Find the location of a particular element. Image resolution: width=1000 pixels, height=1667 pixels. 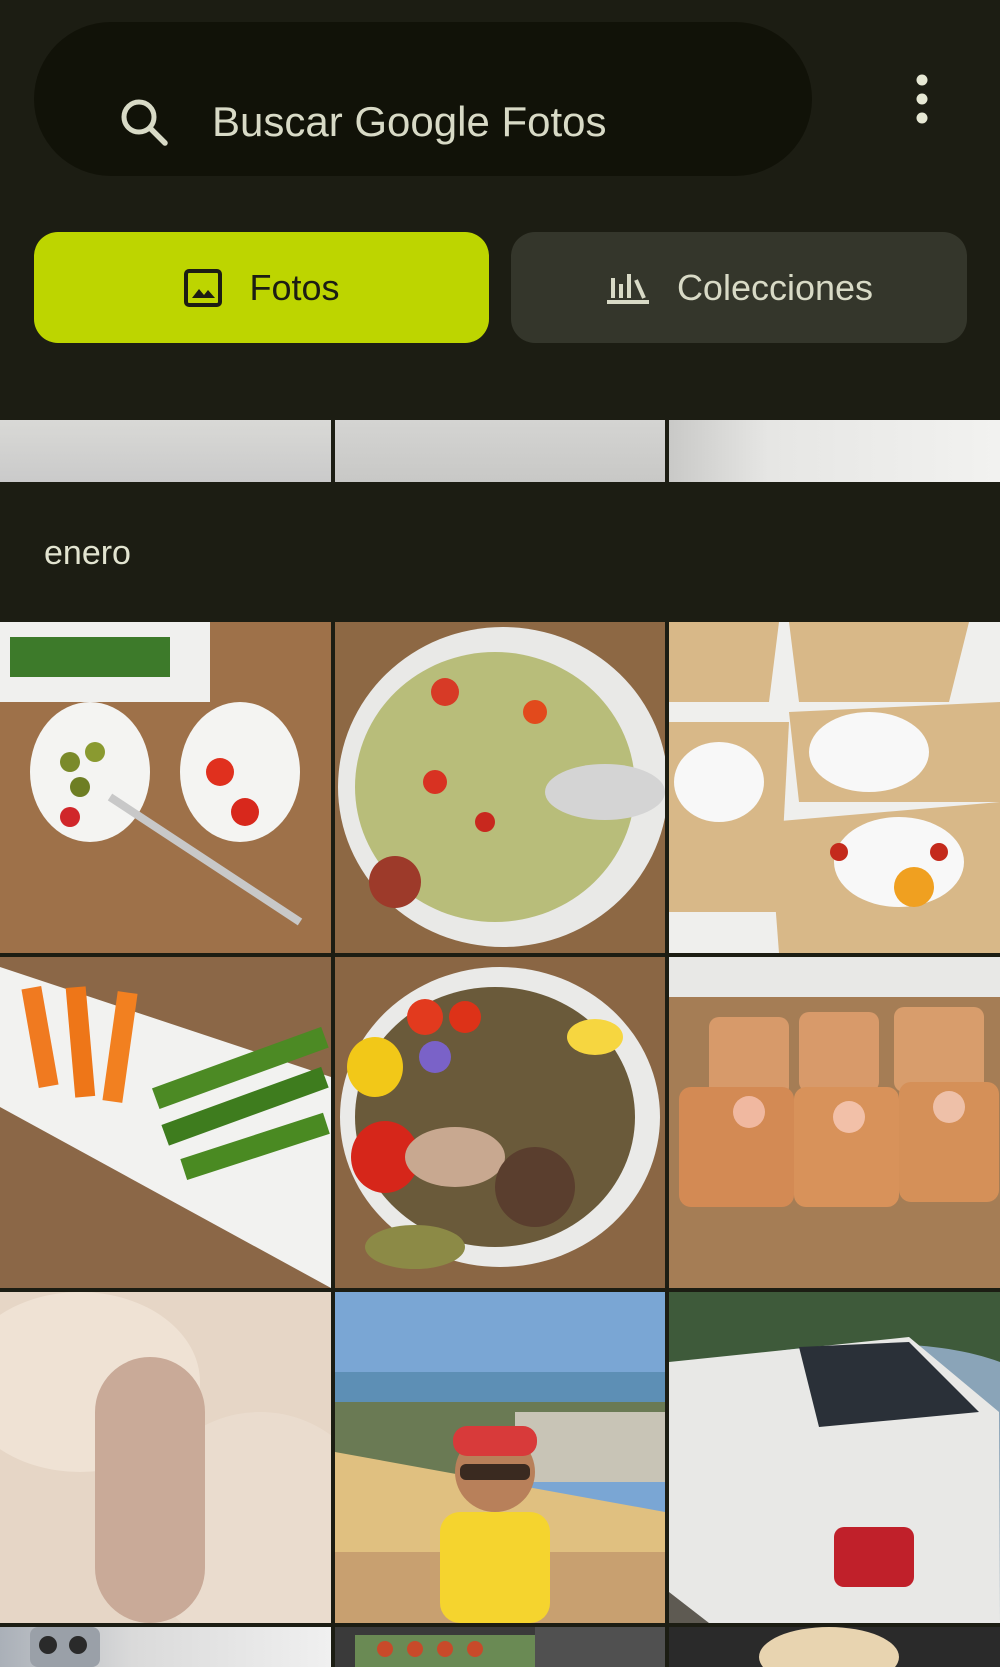

pasta-salad-image is located at coordinates (500, 787).